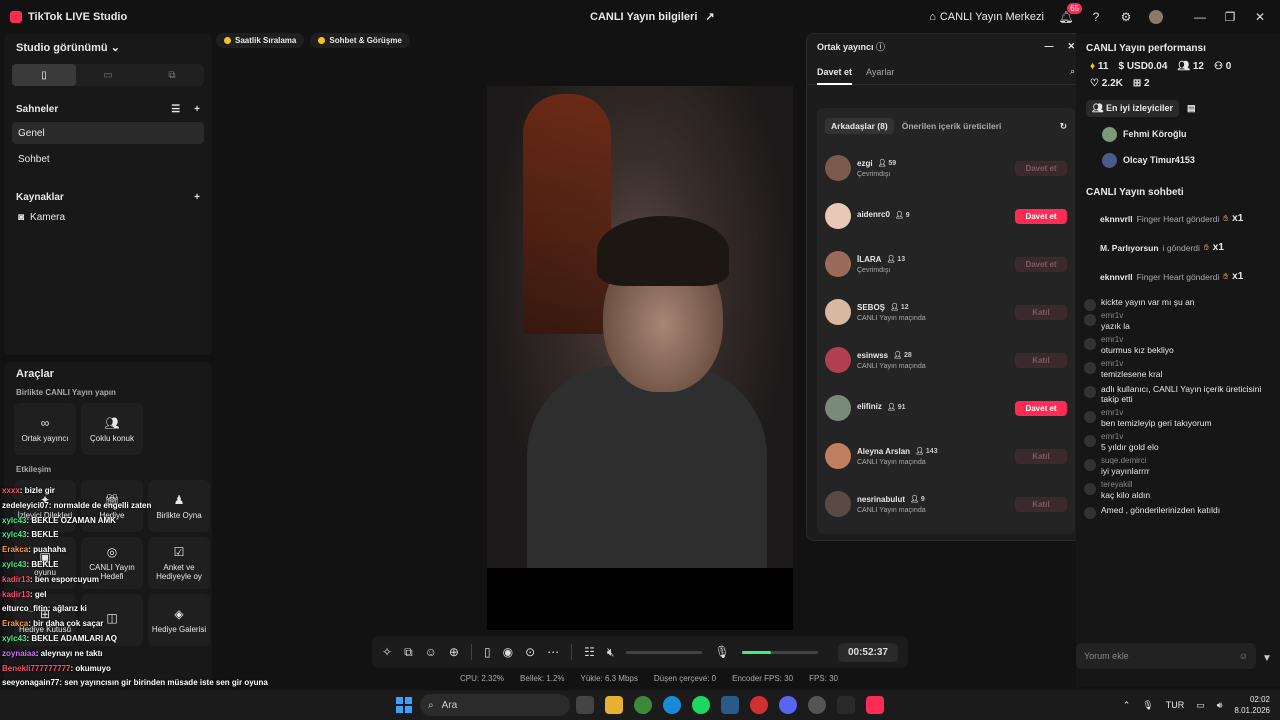 The height and width of the screenshot is (720, 1280). I want to click on cohost-button: ∞ Ortak yayıncı, so click(45, 429).